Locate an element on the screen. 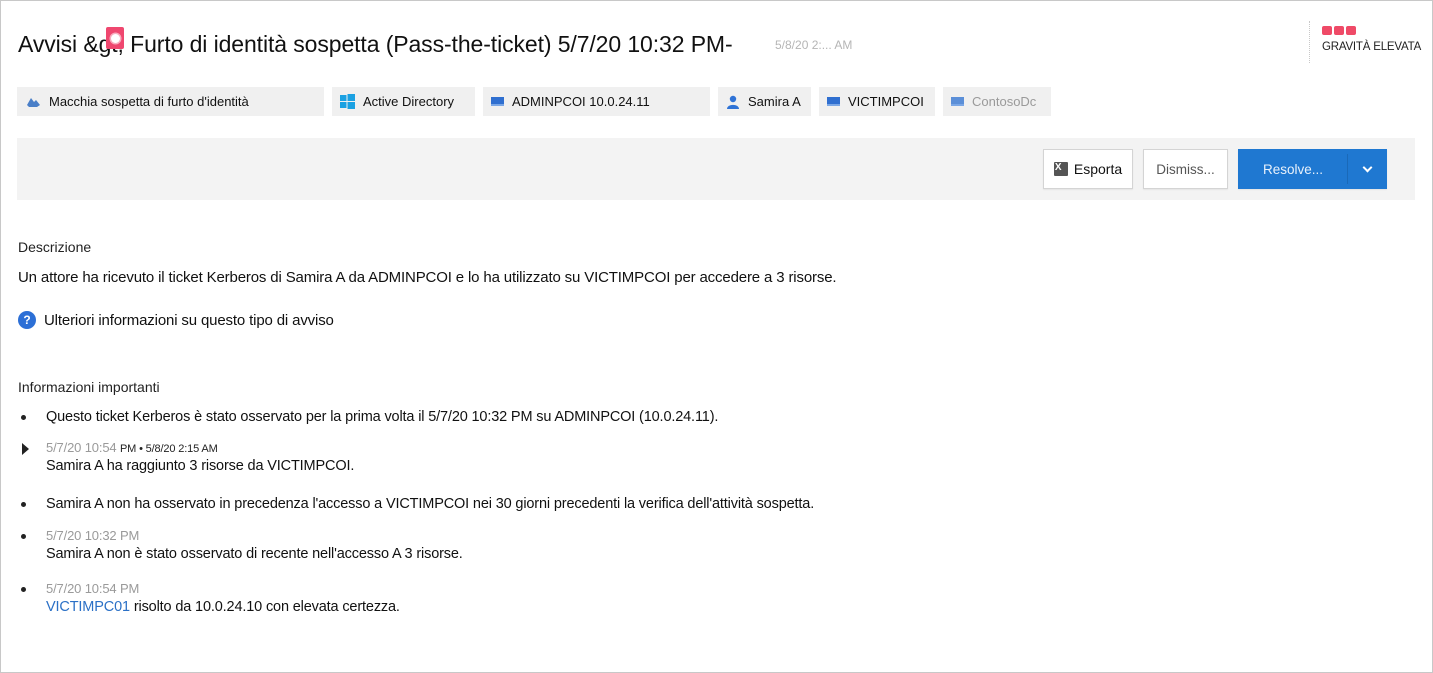 The width and height of the screenshot is (1433, 673). windows-icon is located at coordinates (347, 101).